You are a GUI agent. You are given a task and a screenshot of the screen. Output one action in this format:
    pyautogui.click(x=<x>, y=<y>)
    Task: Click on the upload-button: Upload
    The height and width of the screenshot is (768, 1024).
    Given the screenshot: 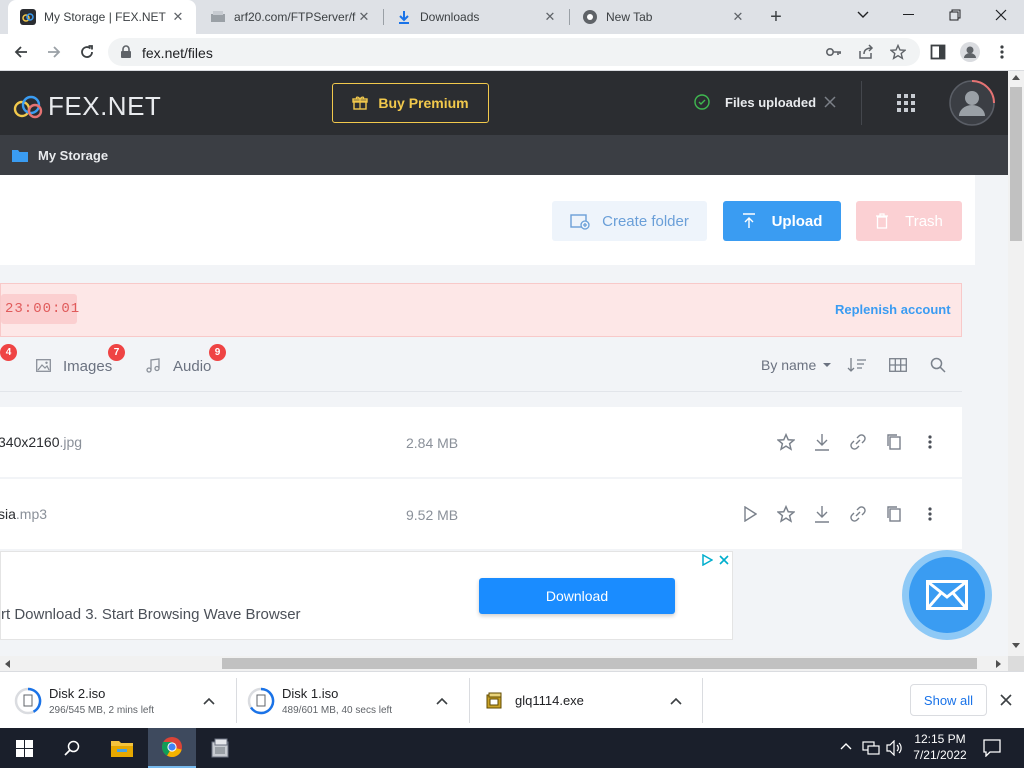 What is the action you would take?
    pyautogui.click(x=782, y=221)
    